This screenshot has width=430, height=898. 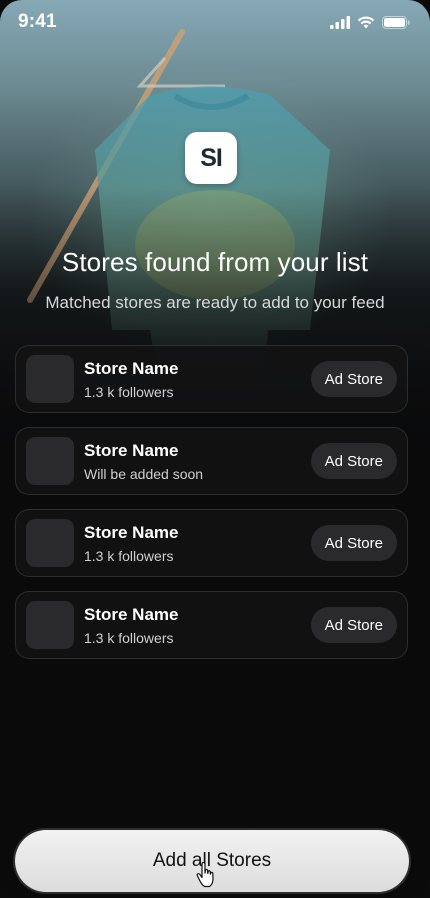 I want to click on store-status: Will be added soon, so click(x=144, y=473).